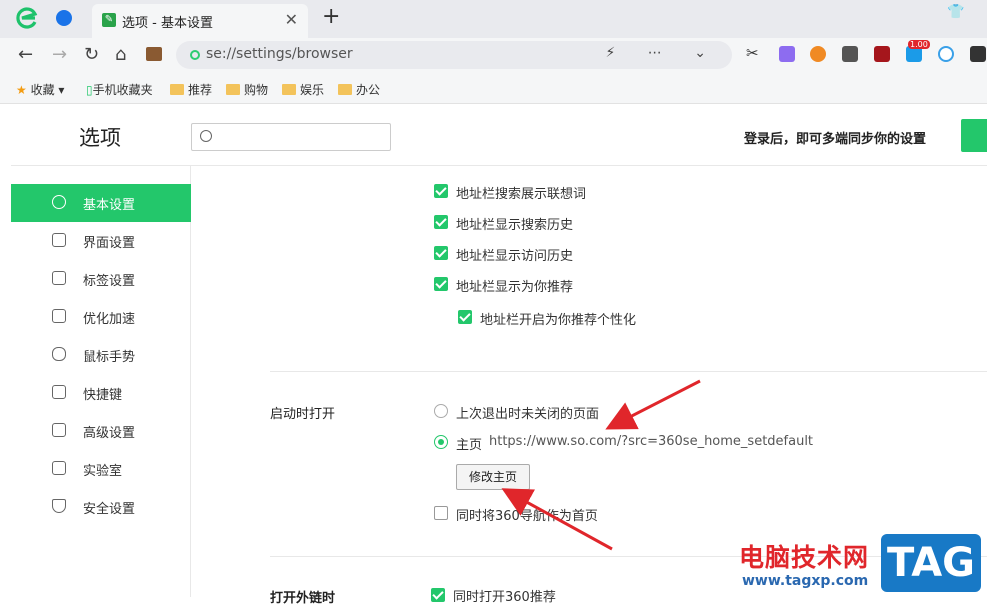 The width and height of the screenshot is (987, 606). I want to click on watermark-tag: TAG, so click(931, 563).